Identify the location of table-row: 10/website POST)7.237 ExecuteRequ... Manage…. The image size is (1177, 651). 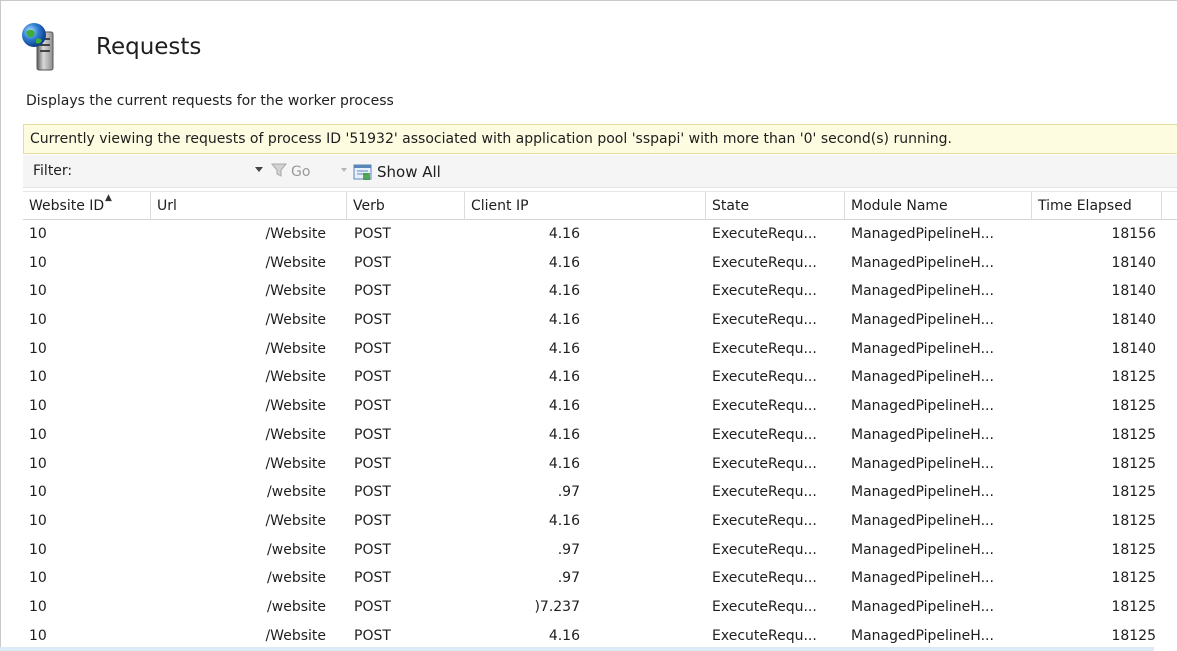
(600, 607).